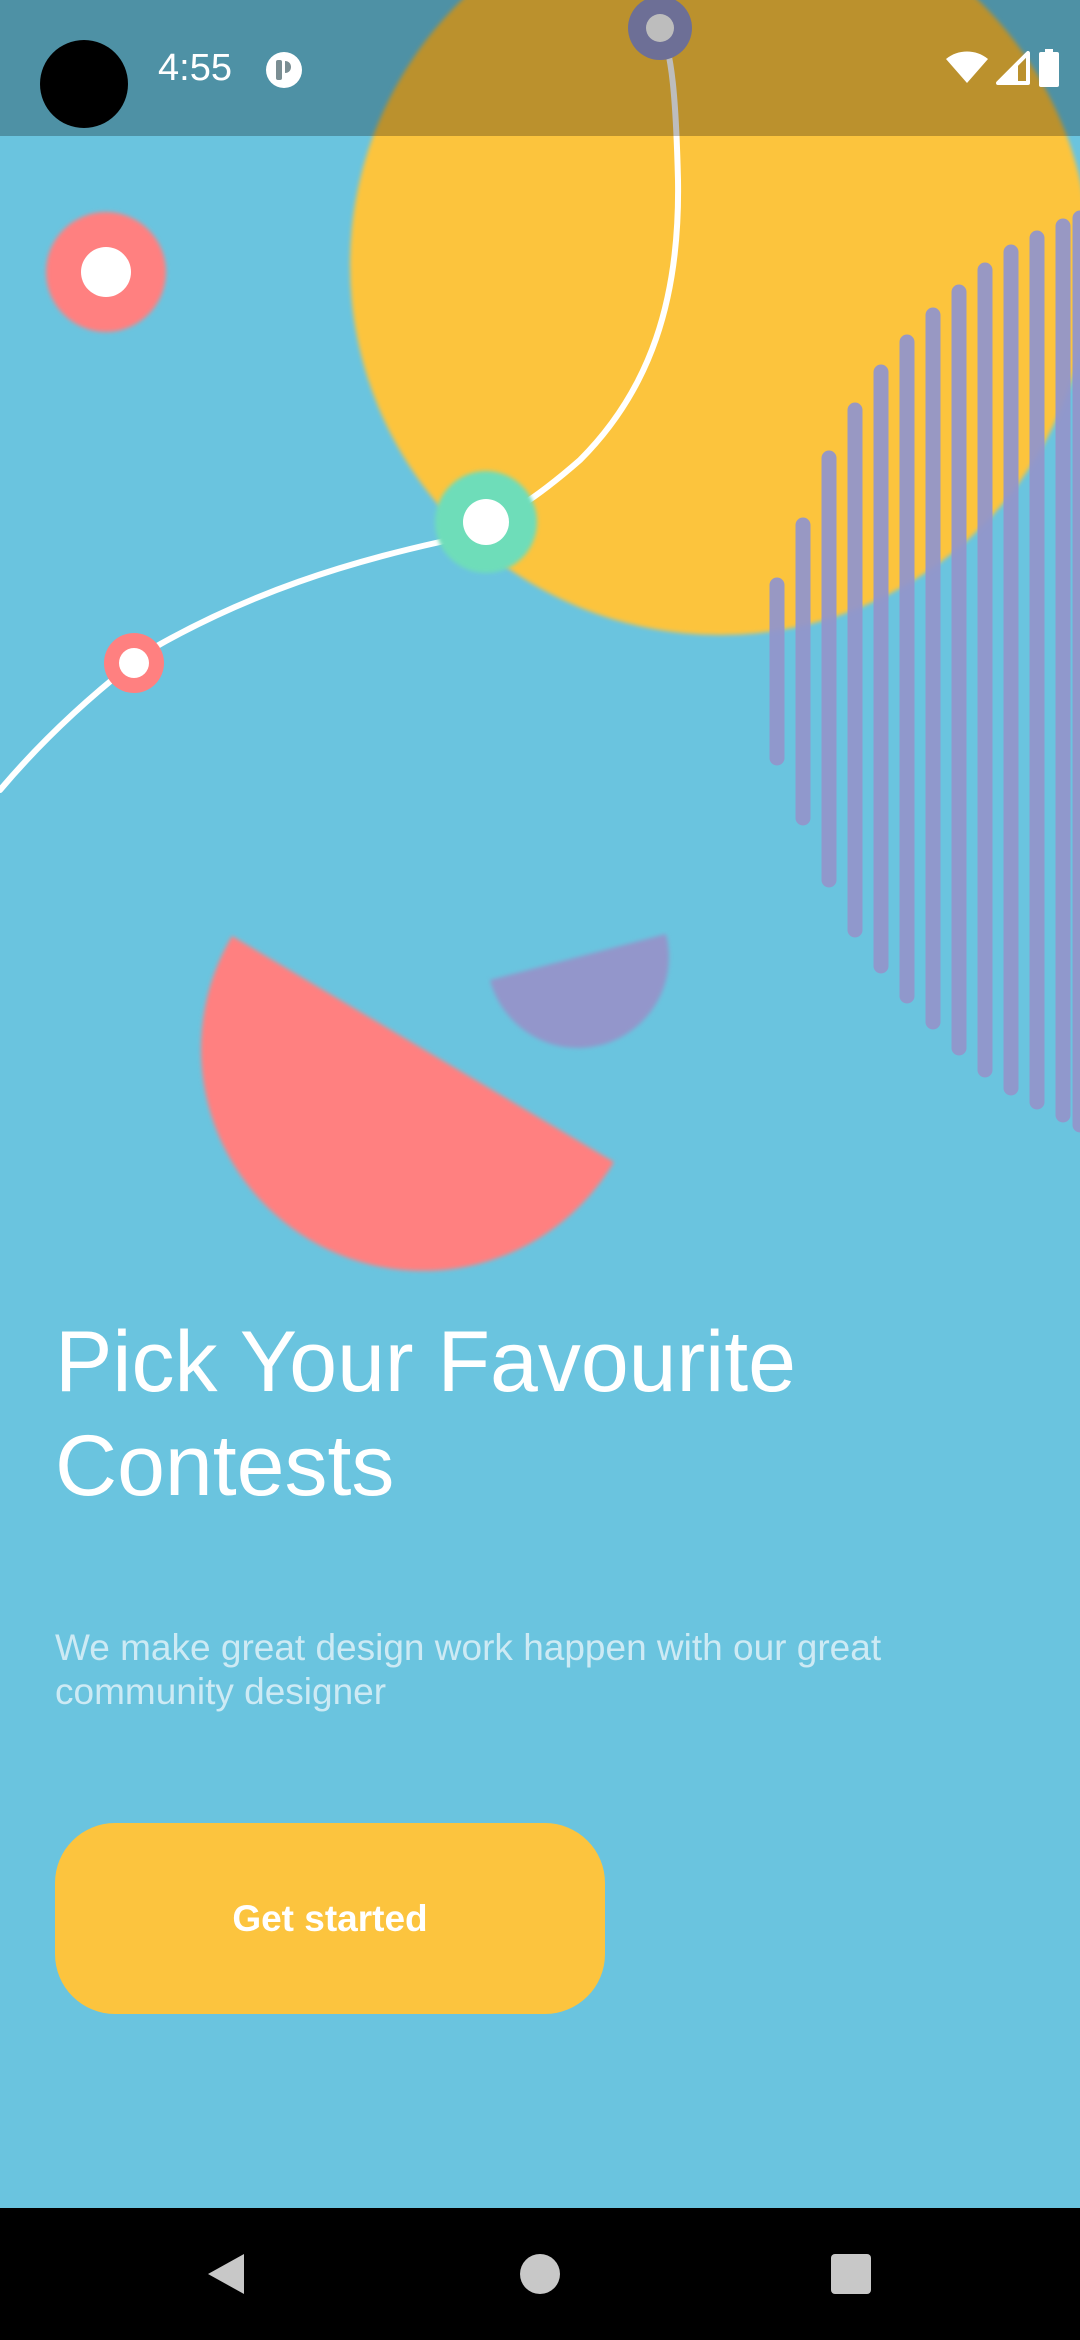 The image size is (1080, 2340). Describe the element at coordinates (134, 663) in the screenshot. I see `coral-dot-small-center` at that location.